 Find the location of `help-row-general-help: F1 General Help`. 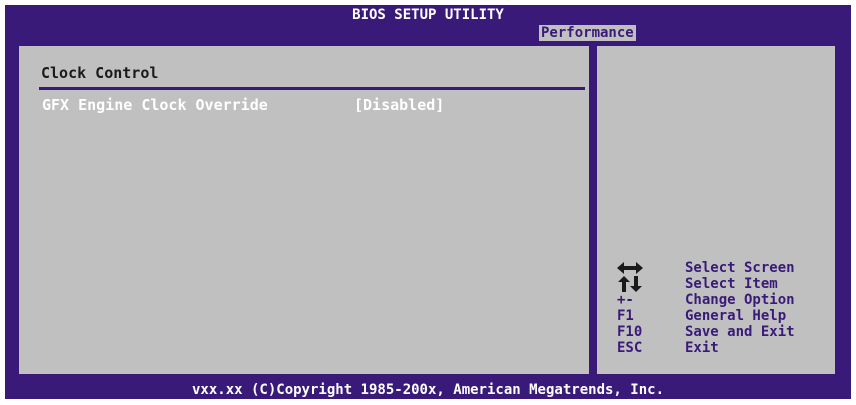

help-row-general-help: F1 General Help is located at coordinates (716, 316).